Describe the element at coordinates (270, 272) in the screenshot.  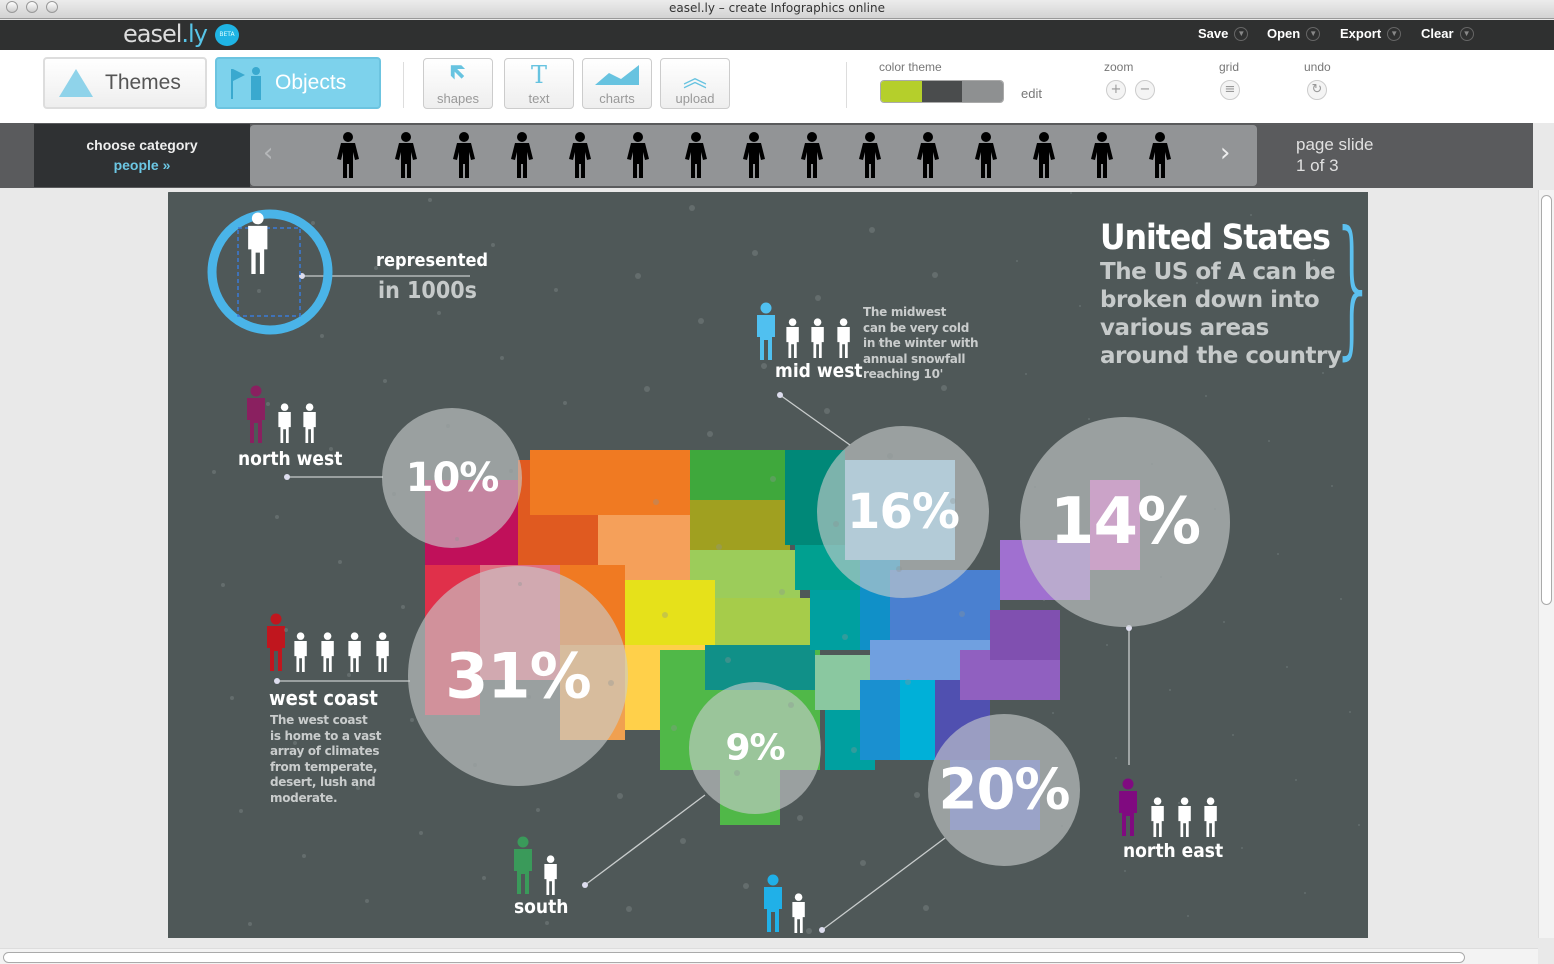
I see `legend-ring` at that location.